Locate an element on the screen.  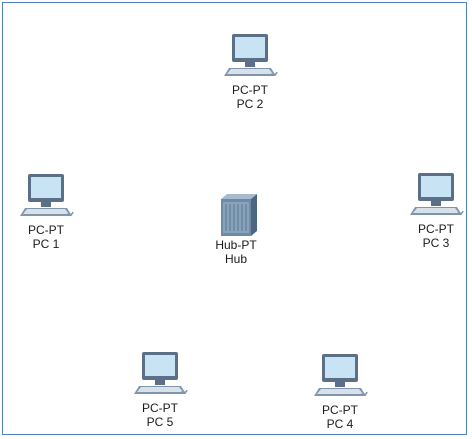
device-hub: Hub-PT Hub is located at coordinates (236, 229).